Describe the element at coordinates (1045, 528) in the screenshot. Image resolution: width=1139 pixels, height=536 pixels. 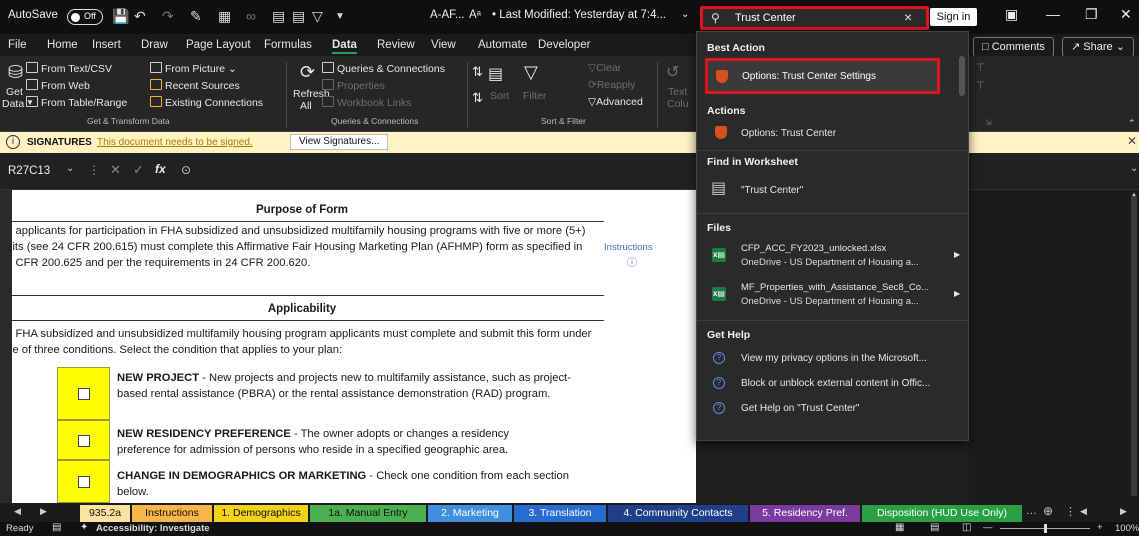
I see `zoom-slider-thumb` at that location.